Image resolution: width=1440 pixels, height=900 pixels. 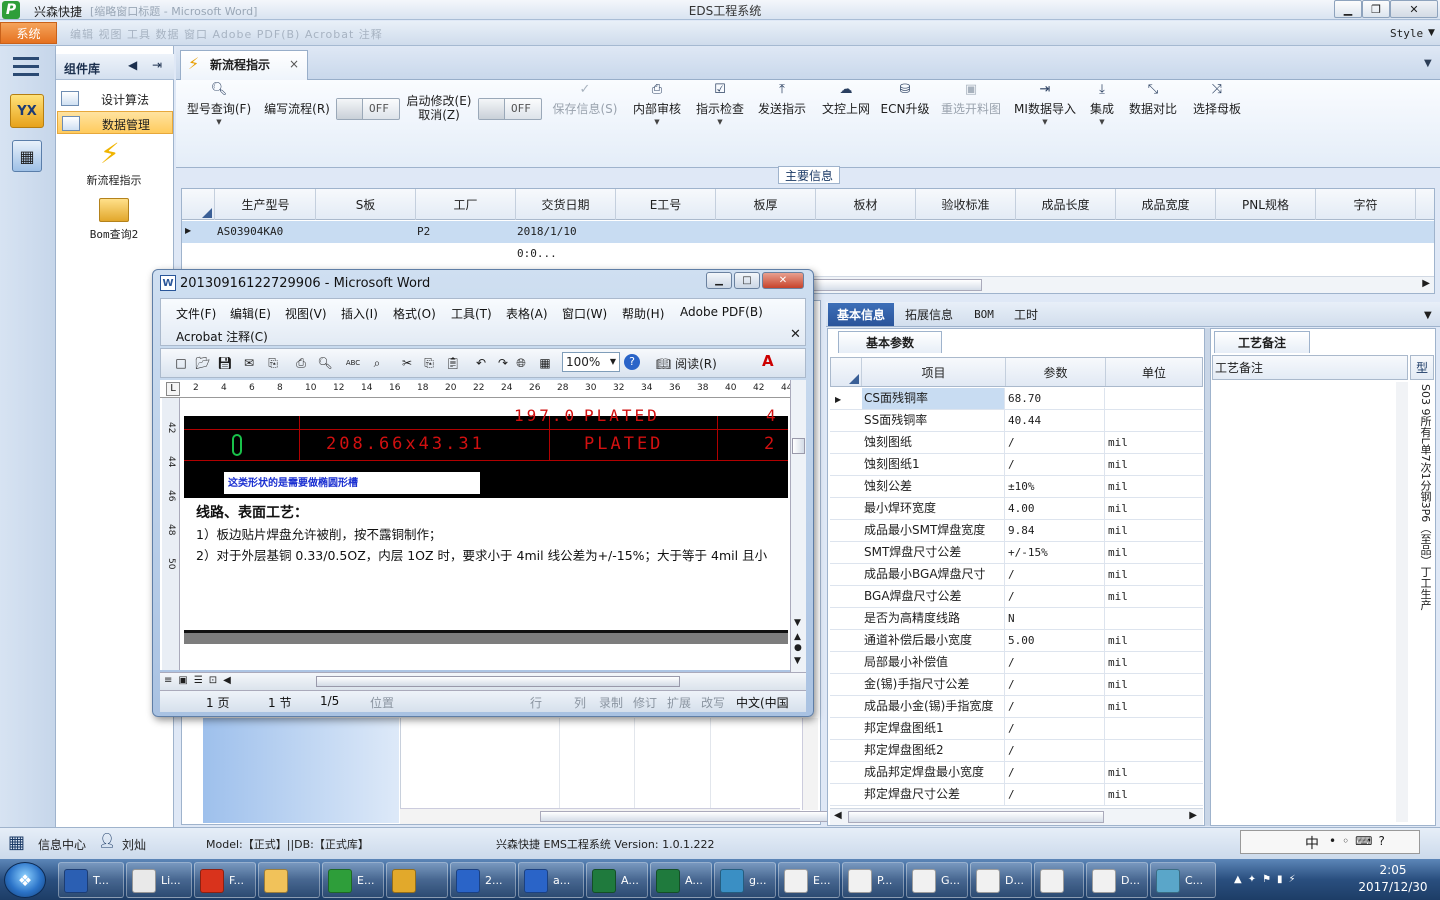 What do you see at coordinates (429, 363) in the screenshot?
I see `copy-icon: ⎘` at bounding box center [429, 363].